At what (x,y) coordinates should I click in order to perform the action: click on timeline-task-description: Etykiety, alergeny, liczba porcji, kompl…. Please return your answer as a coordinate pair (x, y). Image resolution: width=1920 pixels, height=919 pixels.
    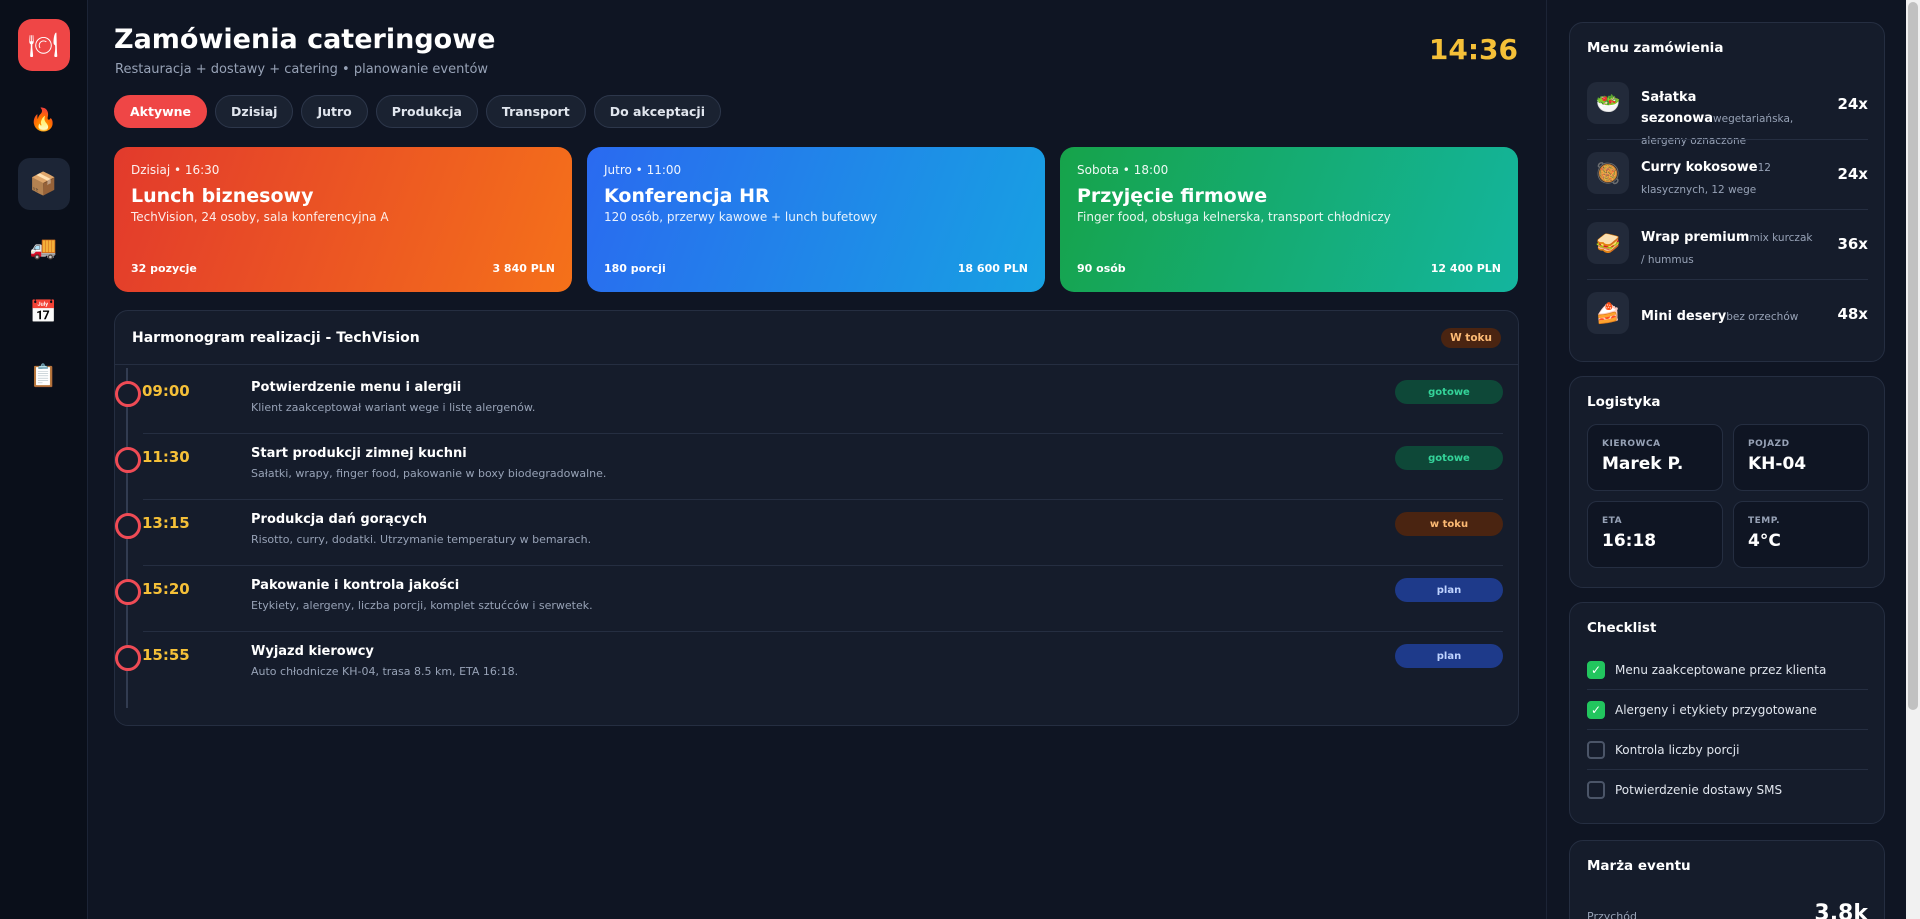
    Looking at the image, I should click on (422, 605).